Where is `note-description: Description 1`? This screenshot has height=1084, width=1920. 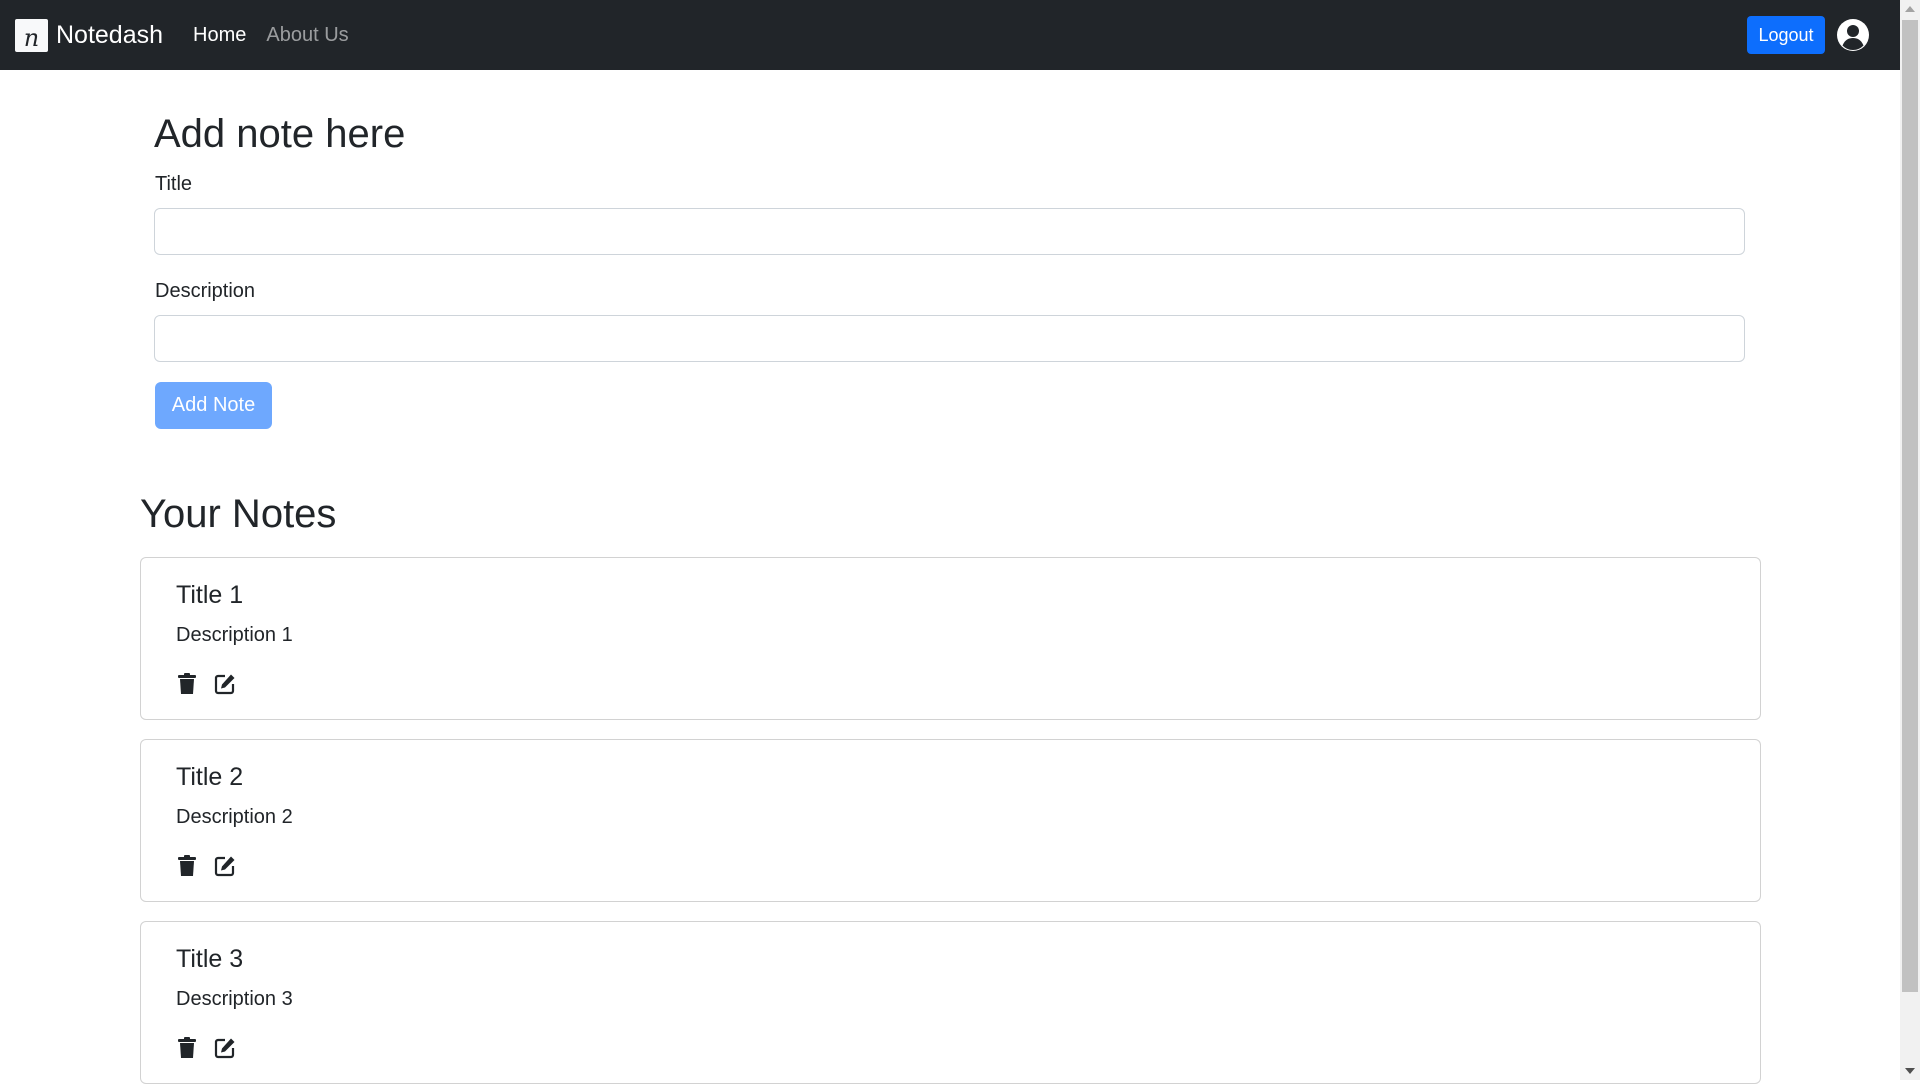
note-description: Description 1 is located at coordinates (234, 635).